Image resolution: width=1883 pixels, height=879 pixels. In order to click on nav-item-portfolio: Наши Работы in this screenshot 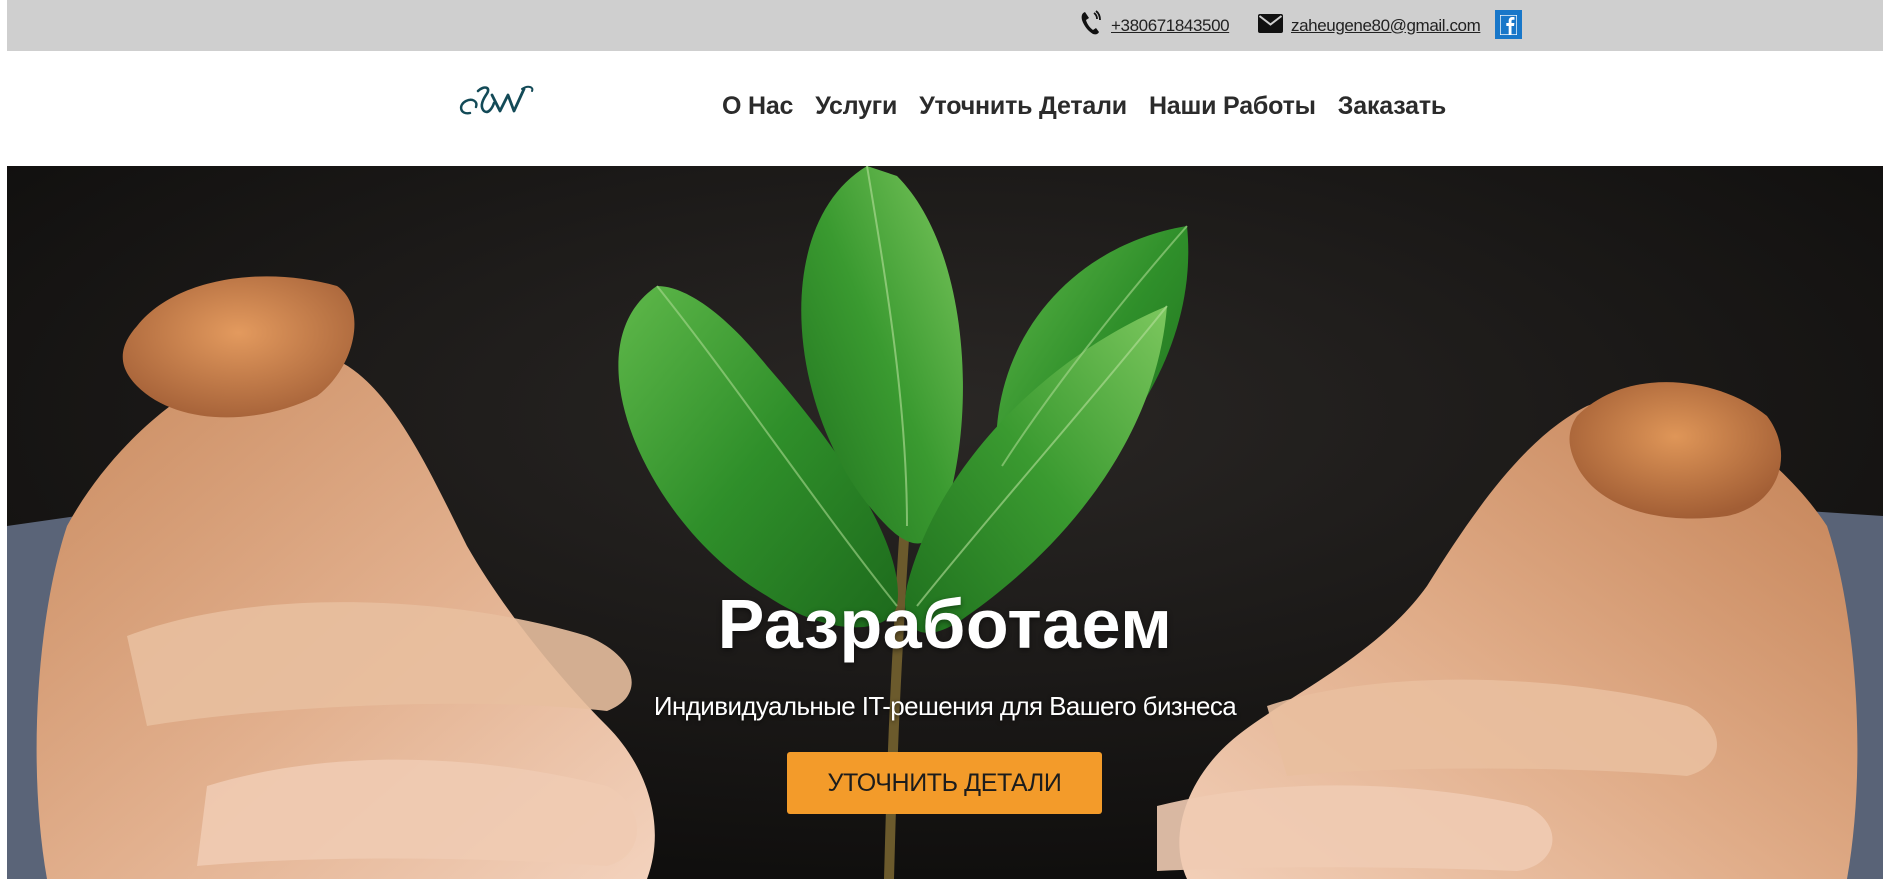, I will do `click(1232, 106)`.